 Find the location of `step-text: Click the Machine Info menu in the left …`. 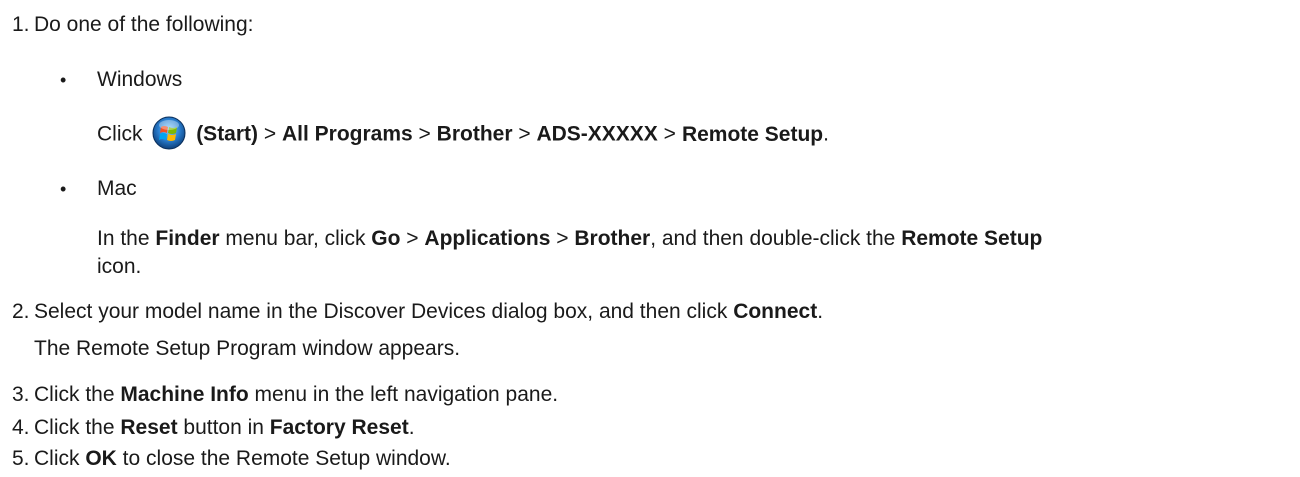

step-text: Click the Machine Info menu in the left … is located at coordinates (296, 395).